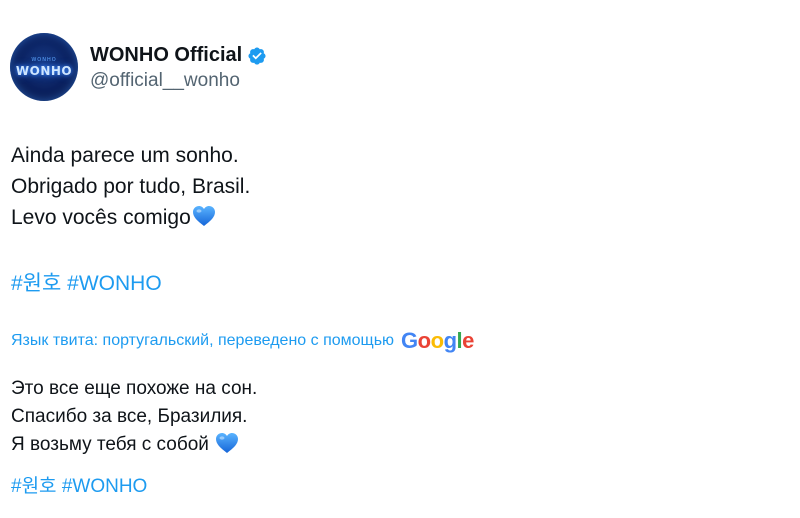 The height and width of the screenshot is (518, 800). I want to click on tweet-line-2: Obrigado por tudo, Brasil., so click(131, 186).